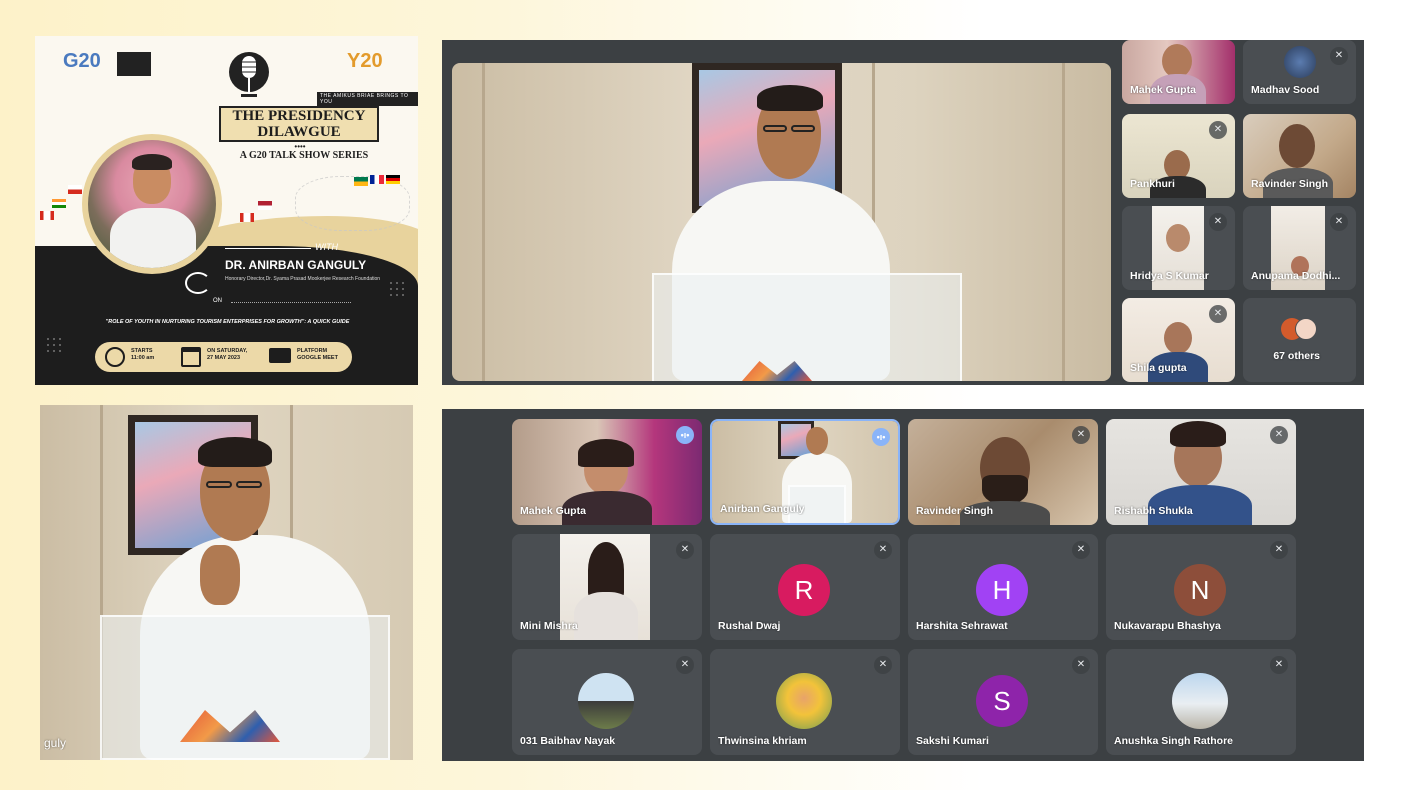 This screenshot has width=1405, height=790. What do you see at coordinates (1174, 741) in the screenshot?
I see `participant-name: Anushka Singh Rathore` at bounding box center [1174, 741].